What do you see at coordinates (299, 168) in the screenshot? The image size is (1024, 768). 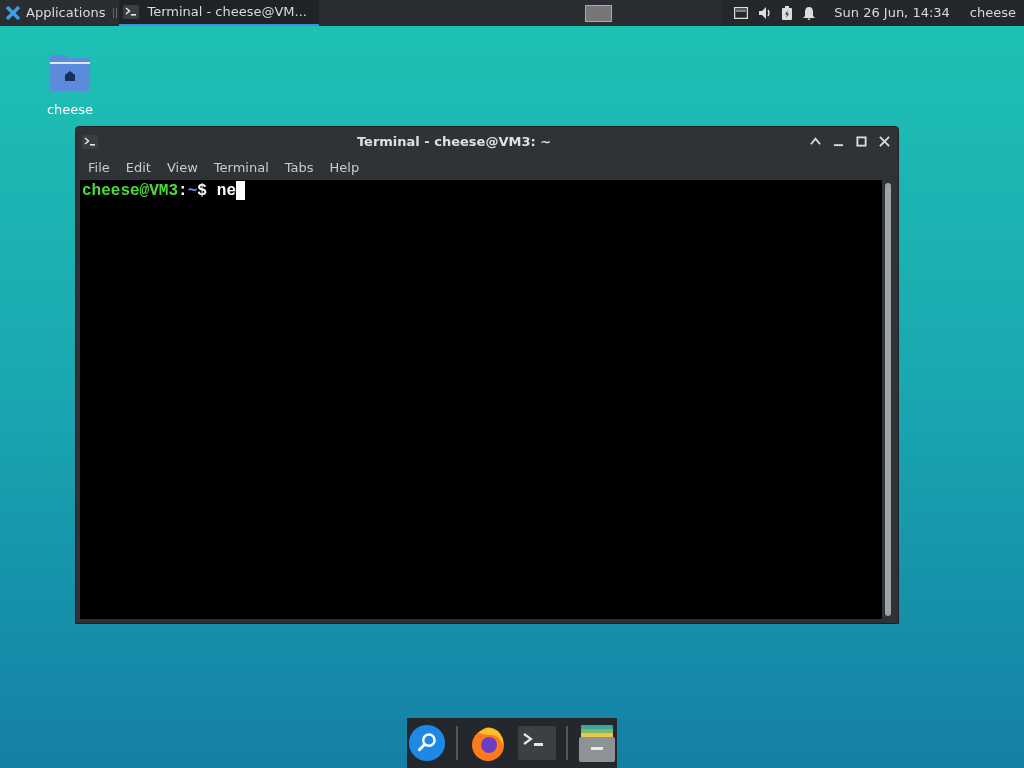 I see `menu-item: Tabs` at bounding box center [299, 168].